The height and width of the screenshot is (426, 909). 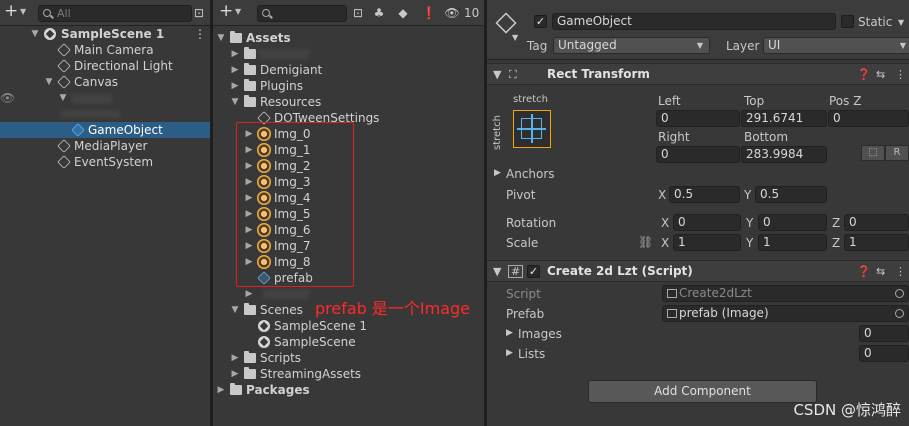 What do you see at coordinates (105, 98) in the screenshot?
I see `hierarchy-item-hidden: 👁 ▼` at bounding box center [105, 98].